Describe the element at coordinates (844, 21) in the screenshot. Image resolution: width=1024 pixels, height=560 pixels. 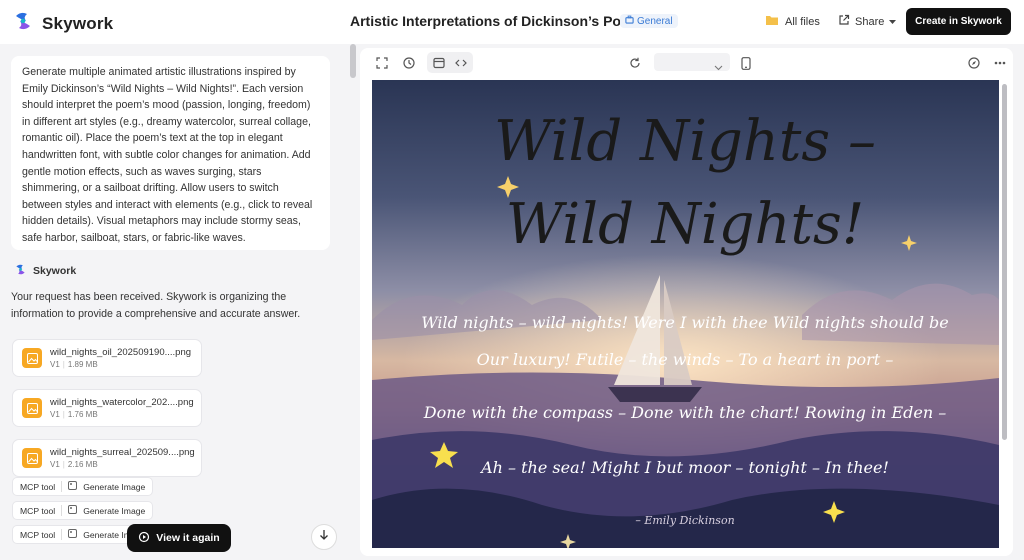
I see `share-icon` at that location.